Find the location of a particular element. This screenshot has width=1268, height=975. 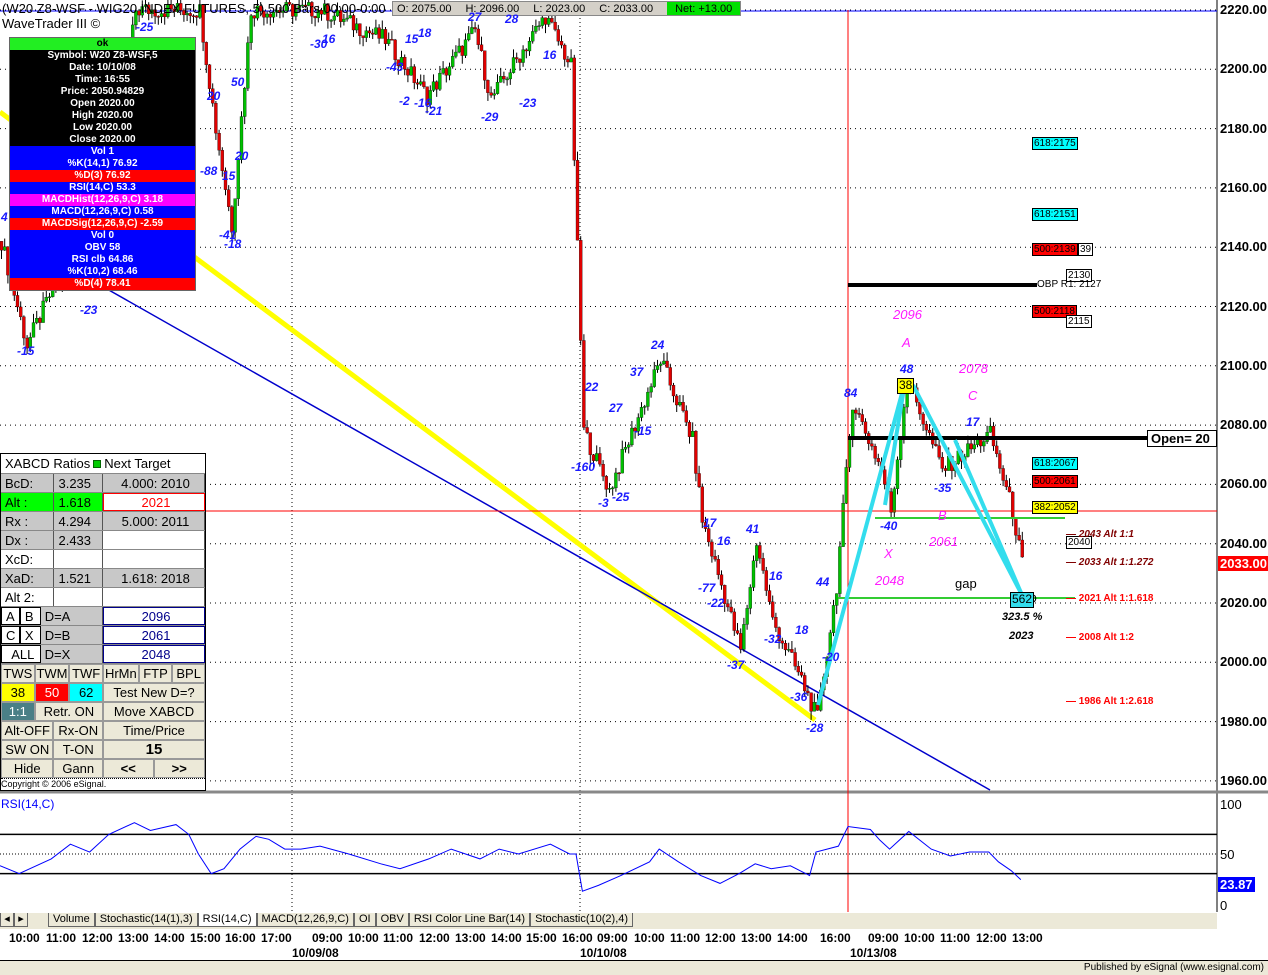

toggle-A: A is located at coordinates (10, 616).